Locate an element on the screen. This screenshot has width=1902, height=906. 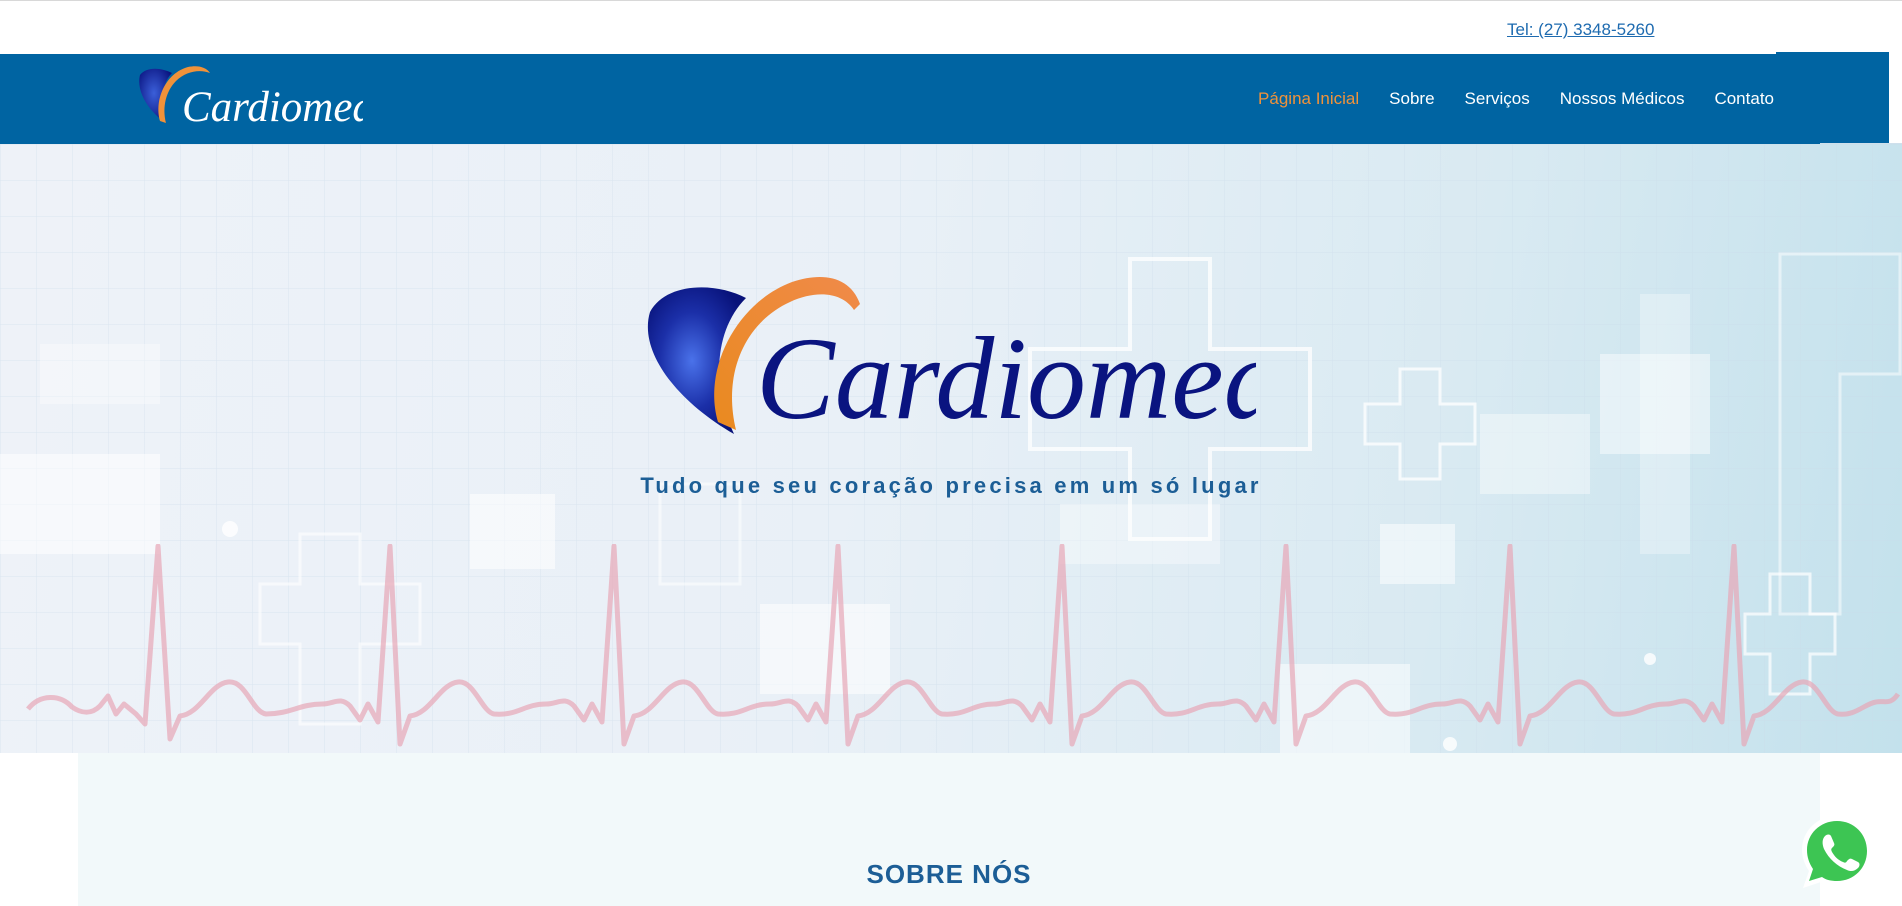
nav-item-servicos: Serviços is located at coordinates (1497, 99).